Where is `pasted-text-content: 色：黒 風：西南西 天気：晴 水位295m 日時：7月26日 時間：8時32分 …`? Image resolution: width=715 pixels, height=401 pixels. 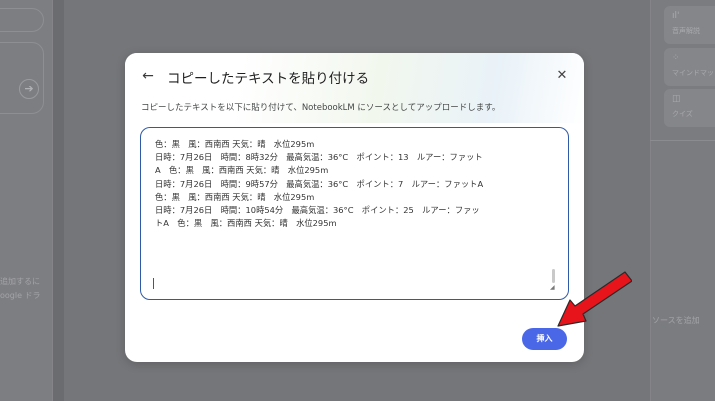
pasted-text-content: 色：黒 風：西南西 天気：晴 水位295m 日時：7月26日 時間：8時32分 … is located at coordinates (319, 184).